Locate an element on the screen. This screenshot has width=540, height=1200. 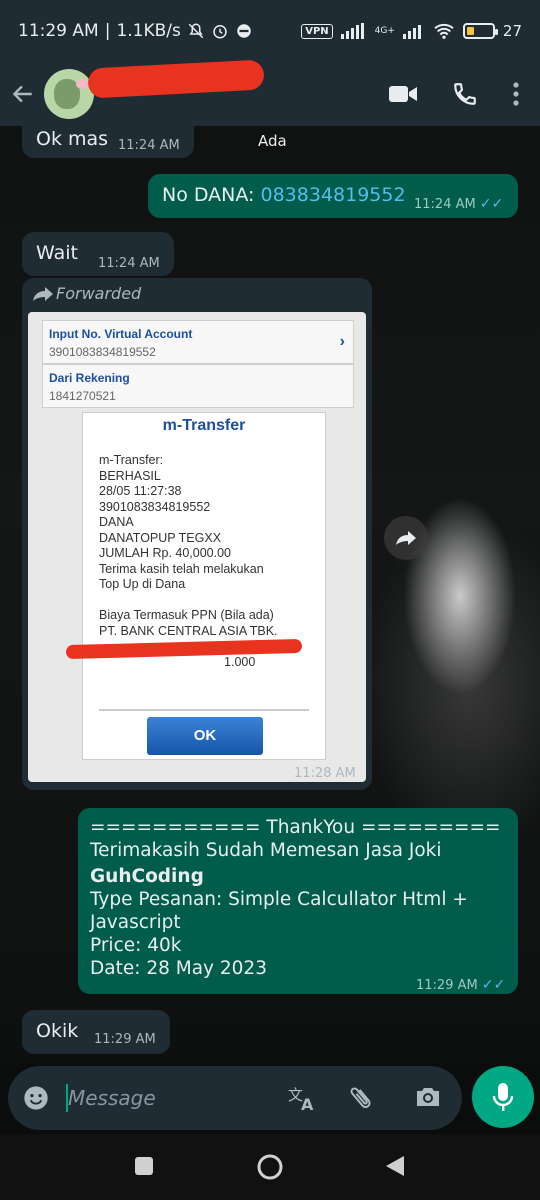
message-text: Ok mas is located at coordinates (72, 139).